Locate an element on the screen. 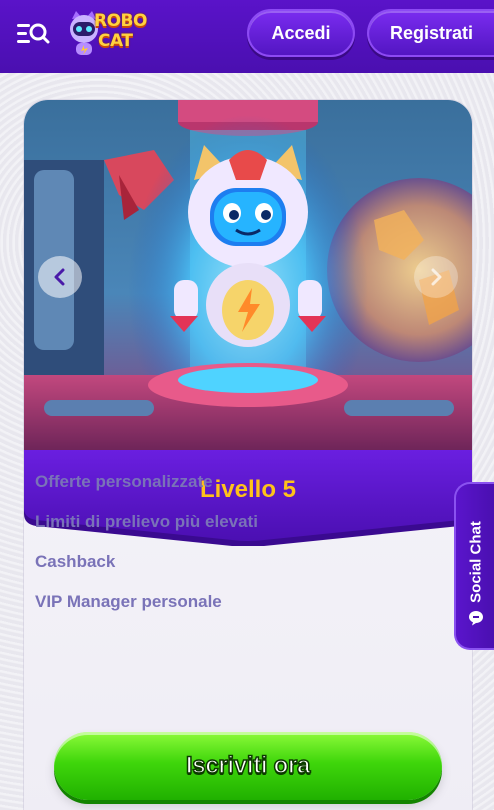  list-item: VIP Manager personale is located at coordinates (128, 601).